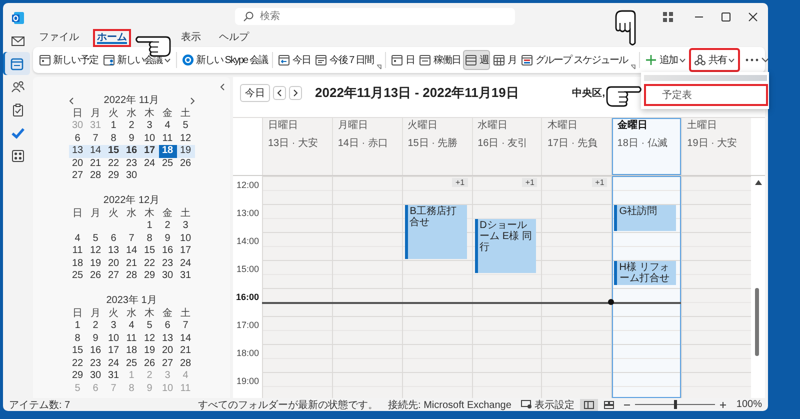 The image size is (800, 419). Describe the element at coordinates (18, 109) in the screenshot. I see `clipboard-icon` at that location.